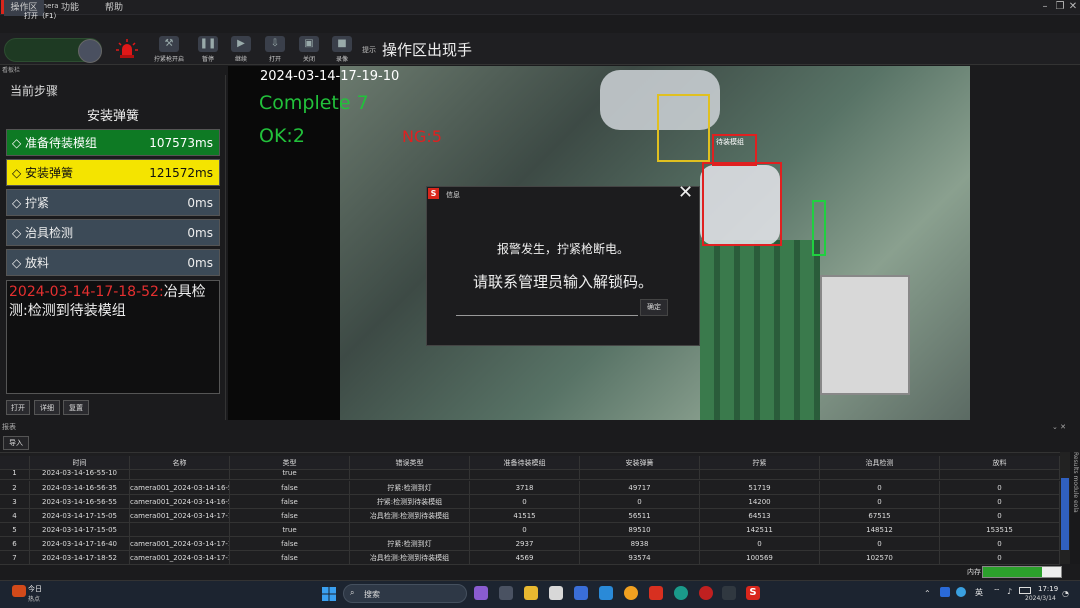 The width and height of the screenshot is (1080, 608). I want to click on memory-bar-fill, so click(1012, 572).